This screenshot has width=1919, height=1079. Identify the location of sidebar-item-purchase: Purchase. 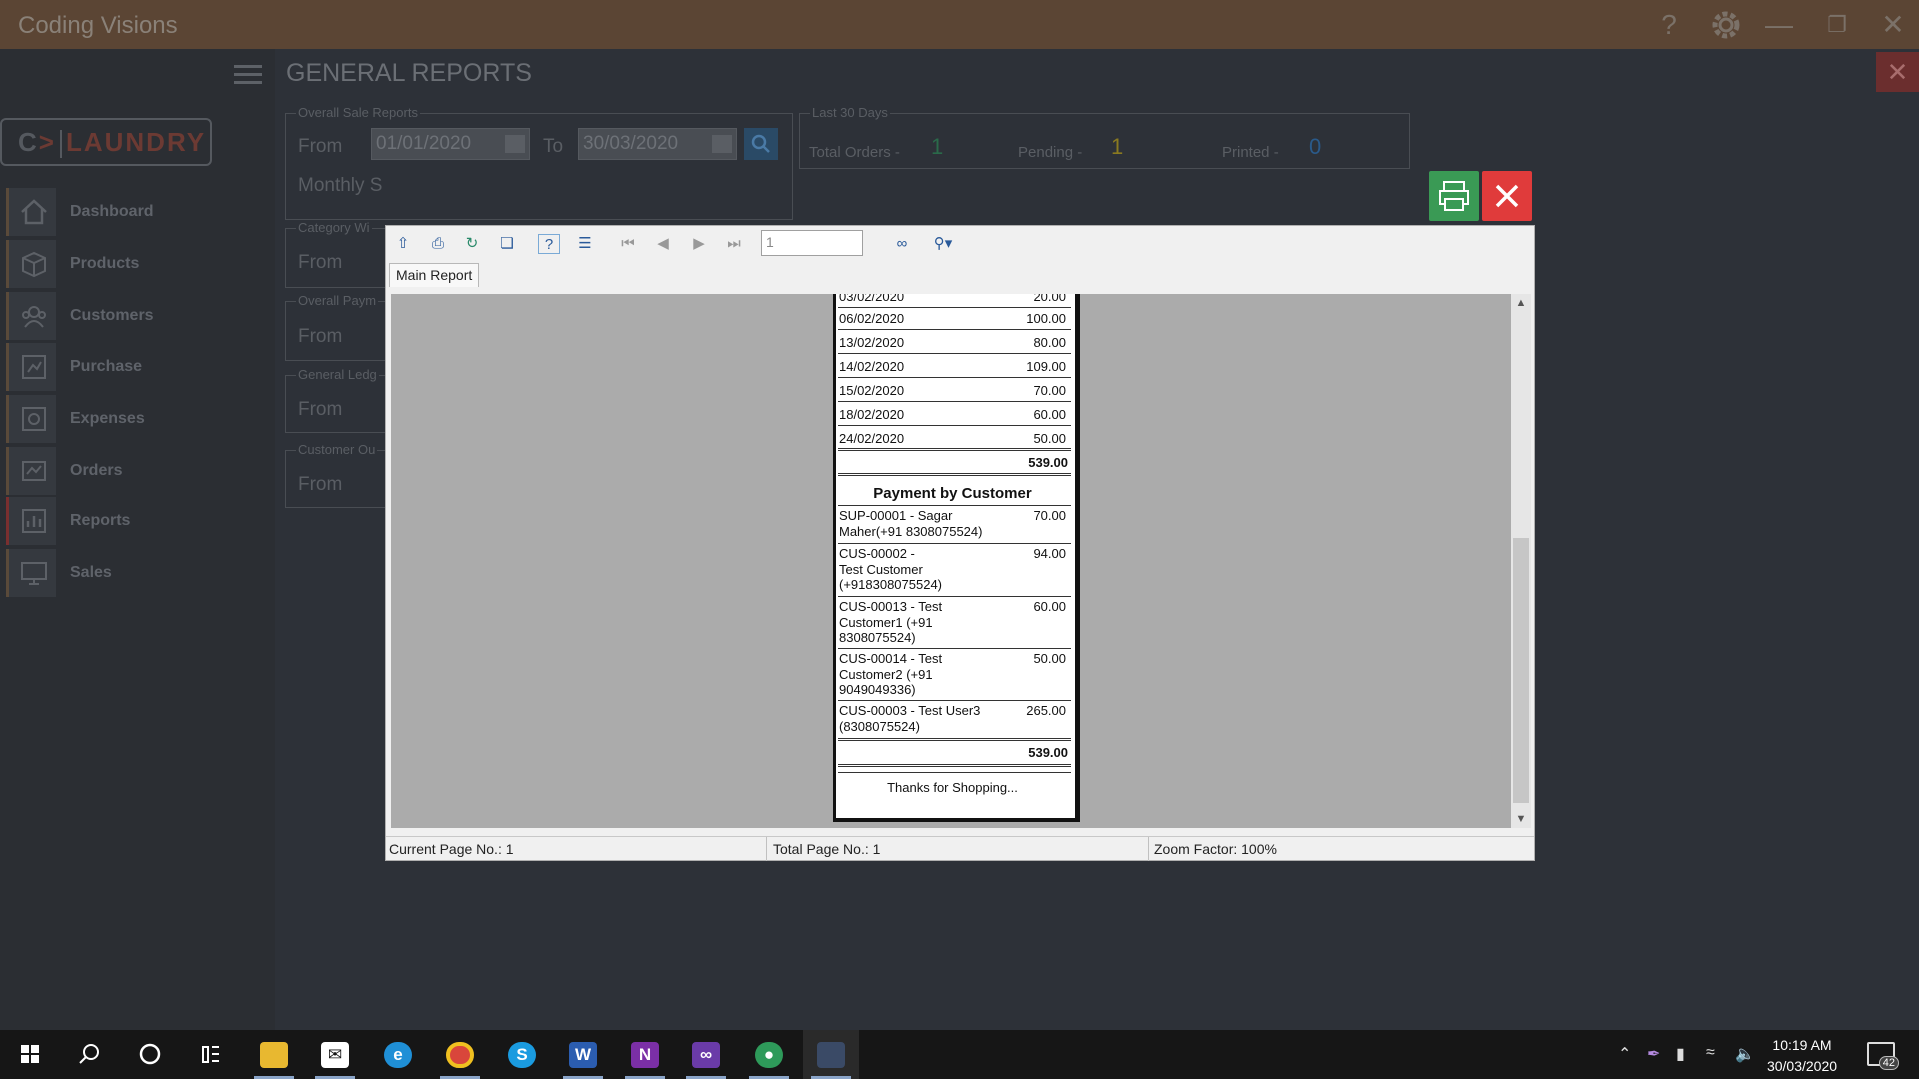
(137, 367).